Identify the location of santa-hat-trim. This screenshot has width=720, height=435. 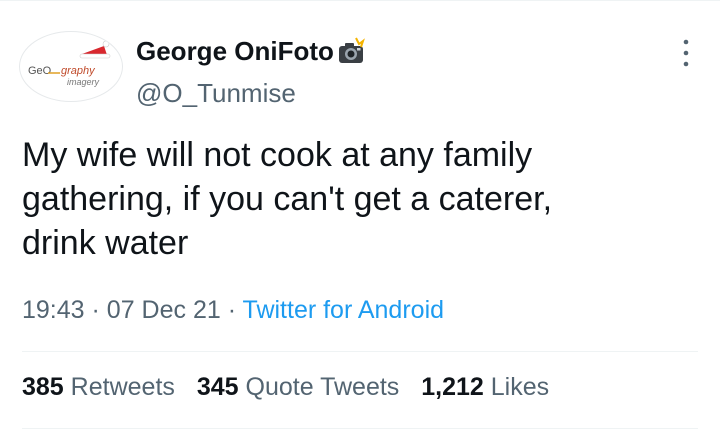
(95, 56).